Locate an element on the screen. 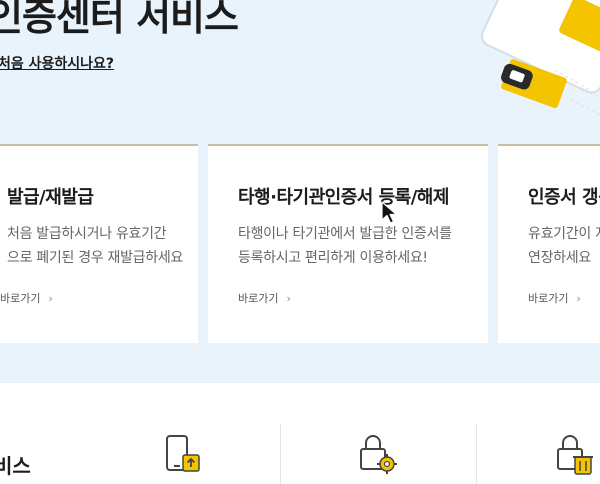 The width and height of the screenshot is (600, 484). page-title: 인증센터 서비스 is located at coordinates (119, 19).